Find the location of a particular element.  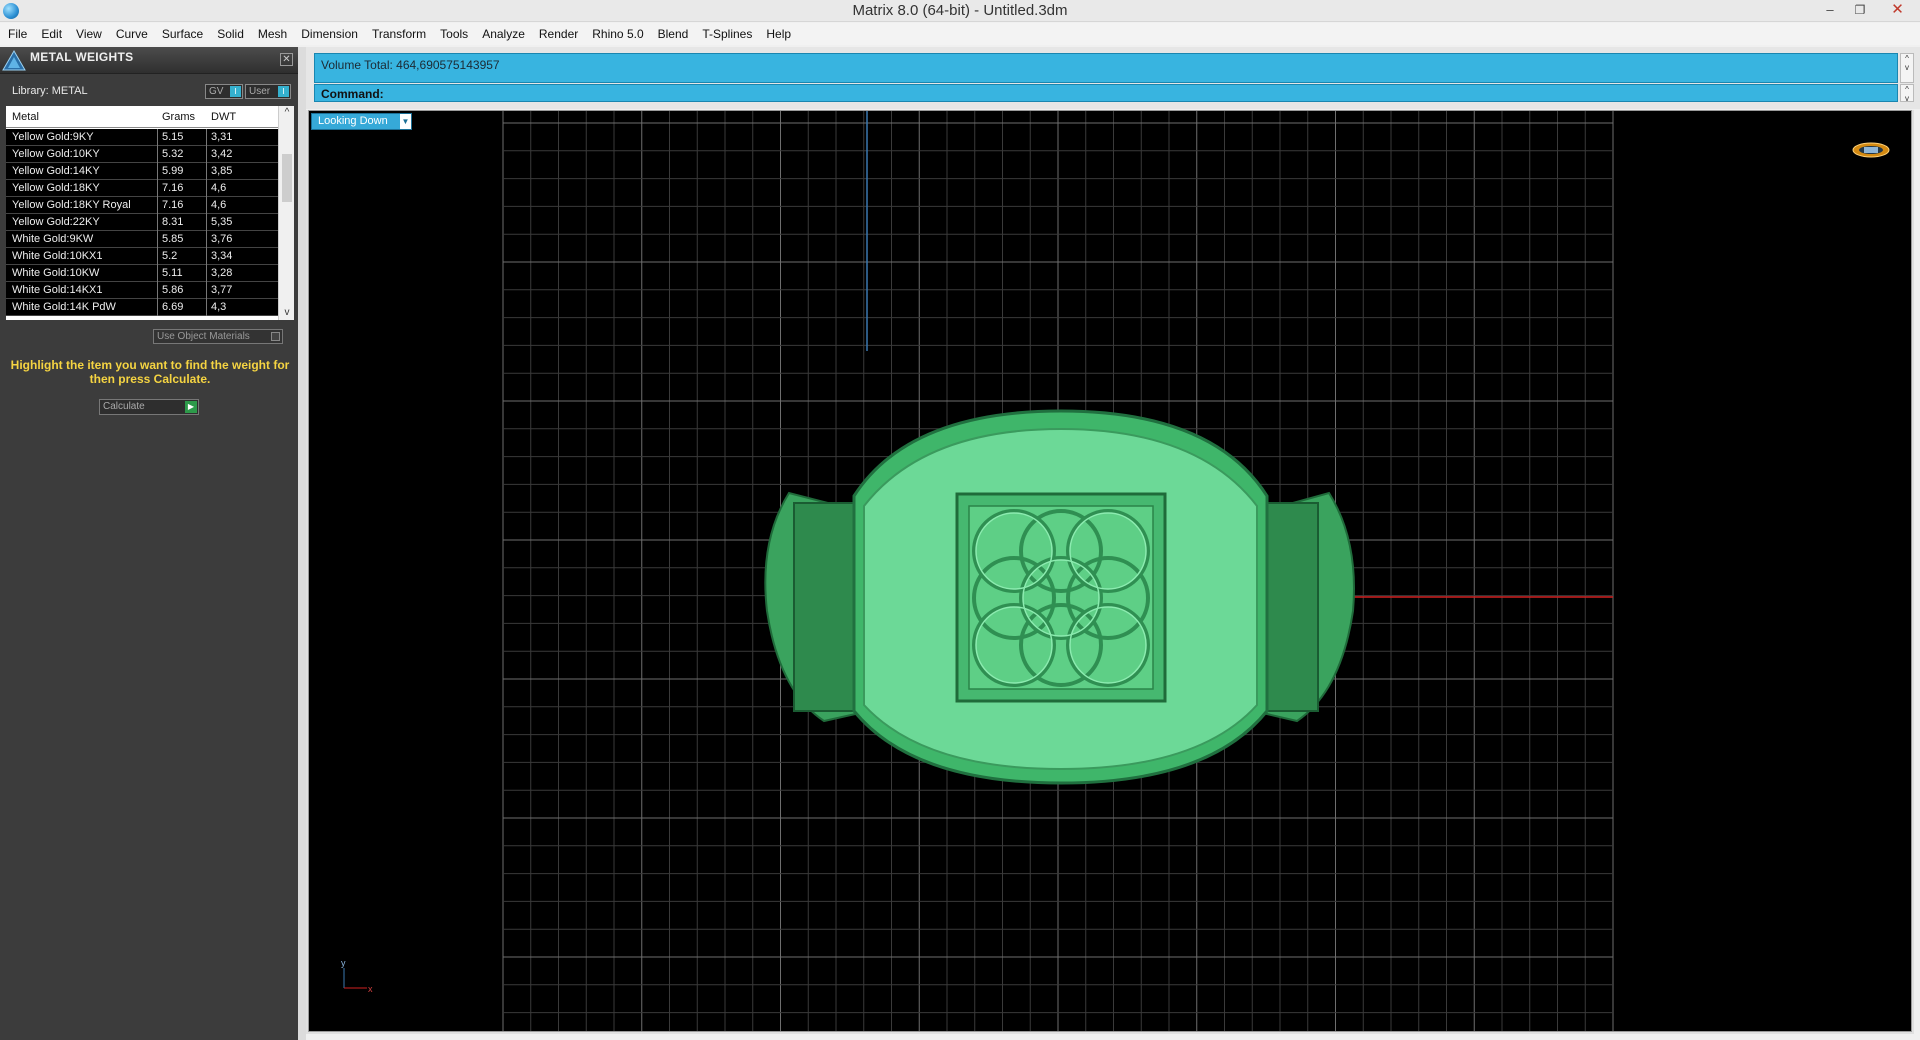

column-header-grams: Grams is located at coordinates (178, 117).